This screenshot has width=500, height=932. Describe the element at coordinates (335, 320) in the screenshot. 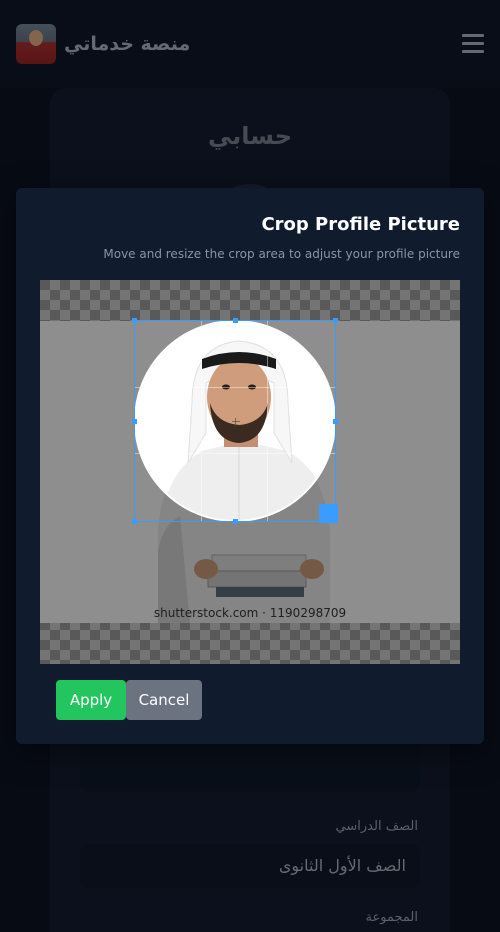

I see `crop-handle-top-right` at that location.